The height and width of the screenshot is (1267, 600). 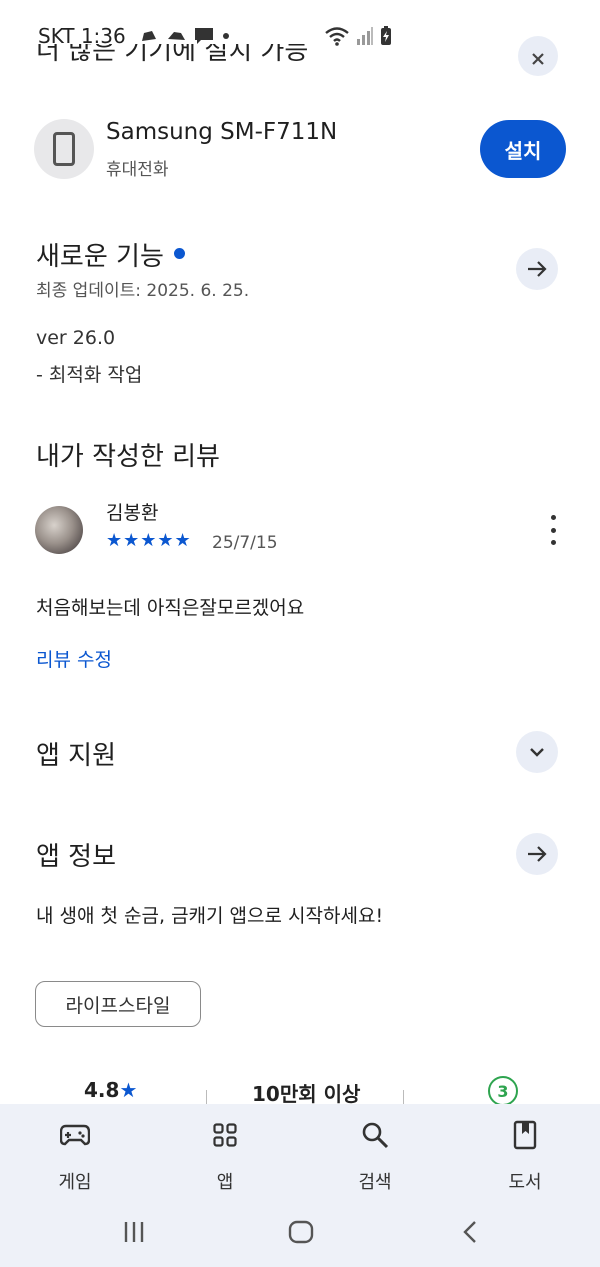 I want to click on version-note: - 최적화 작업, so click(x=89, y=375).